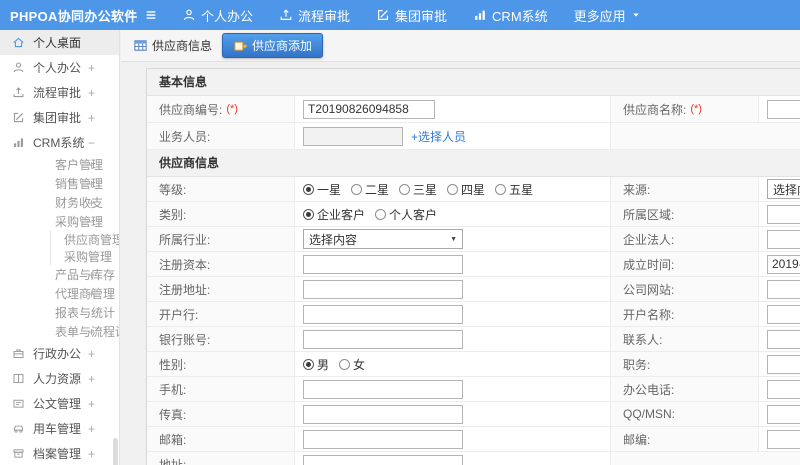 This screenshot has height=465, width=800. Describe the element at coordinates (514, 189) in the screenshot. I see `grade-radio-4: 五星` at that location.